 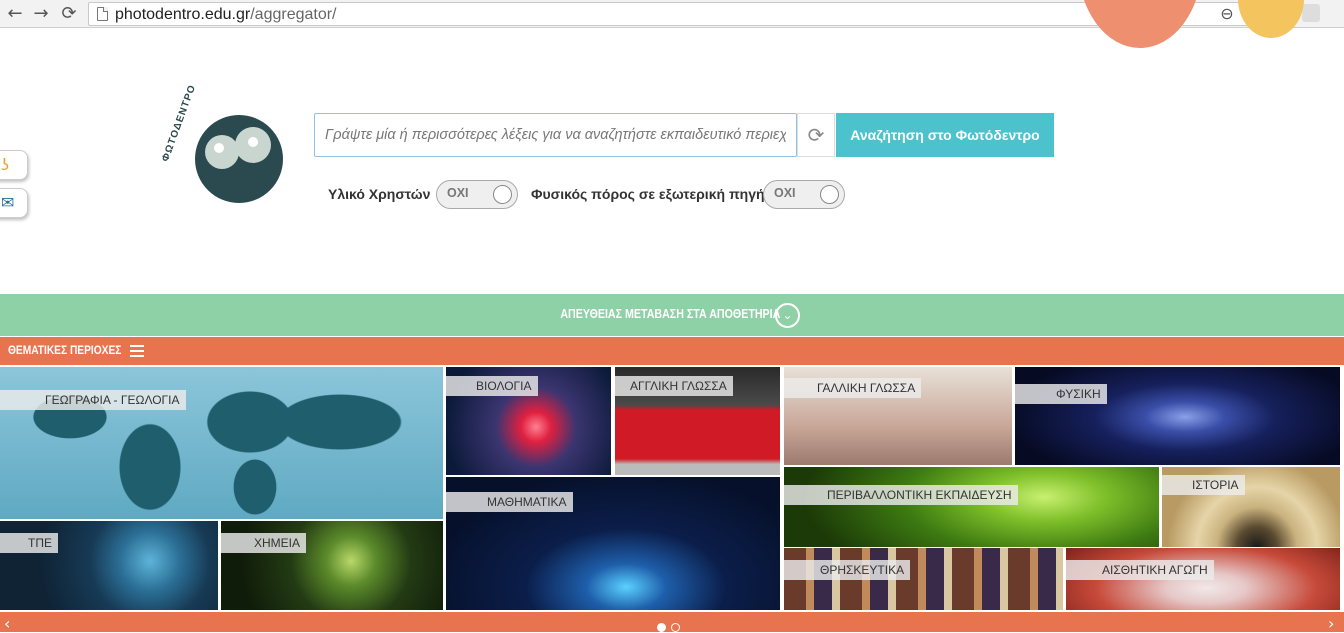 What do you see at coordinates (1177, 416) in the screenshot?
I see `tile-physics: ΦΥΣΙΚΗ` at bounding box center [1177, 416].